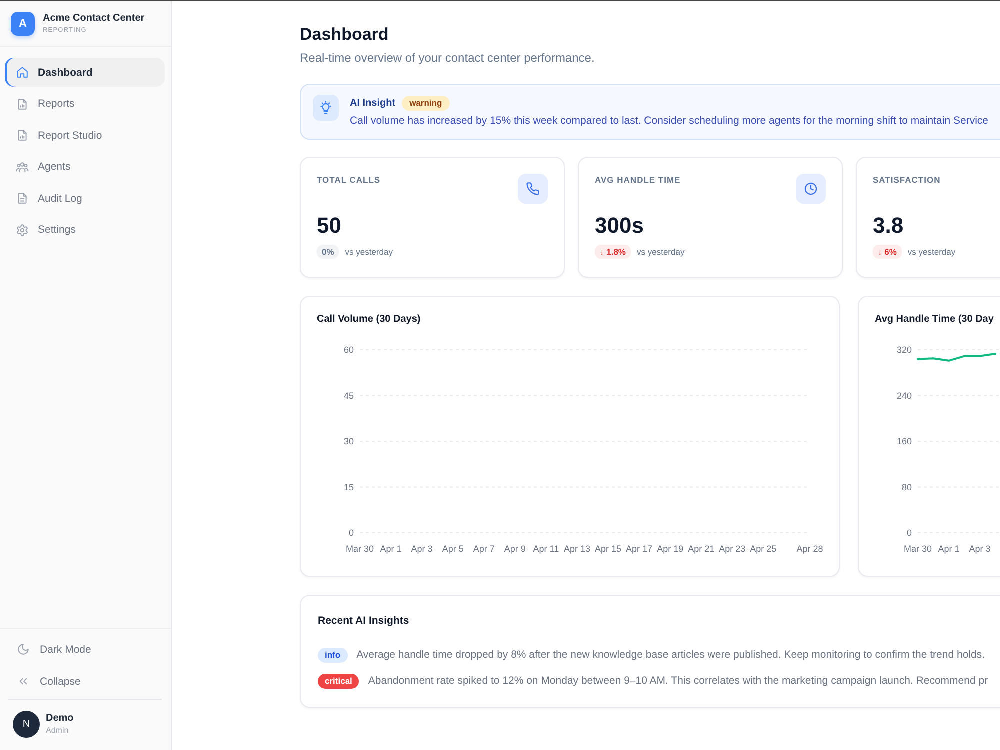 The width and height of the screenshot is (1000, 750). Describe the element at coordinates (349, 487) in the screenshot. I see `y-axis-label: 15` at that location.